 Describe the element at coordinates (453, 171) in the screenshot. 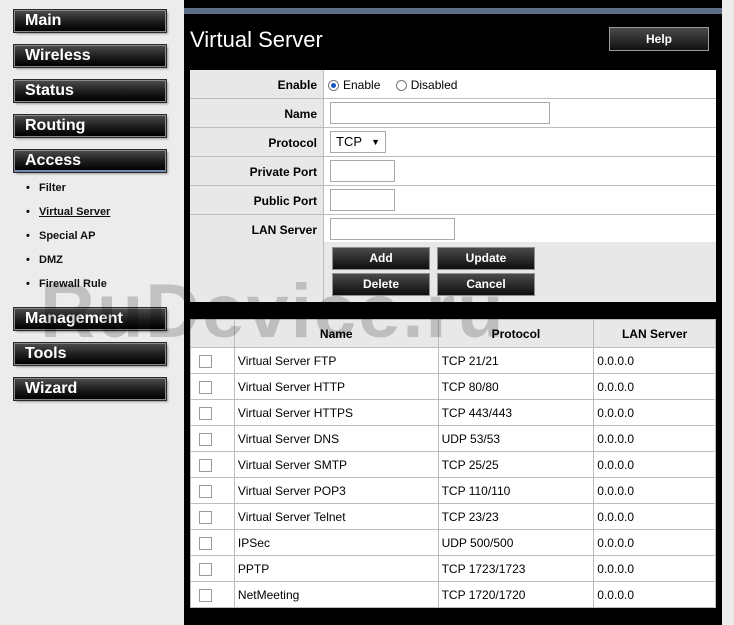

I see `private-port-row: Private Port` at that location.